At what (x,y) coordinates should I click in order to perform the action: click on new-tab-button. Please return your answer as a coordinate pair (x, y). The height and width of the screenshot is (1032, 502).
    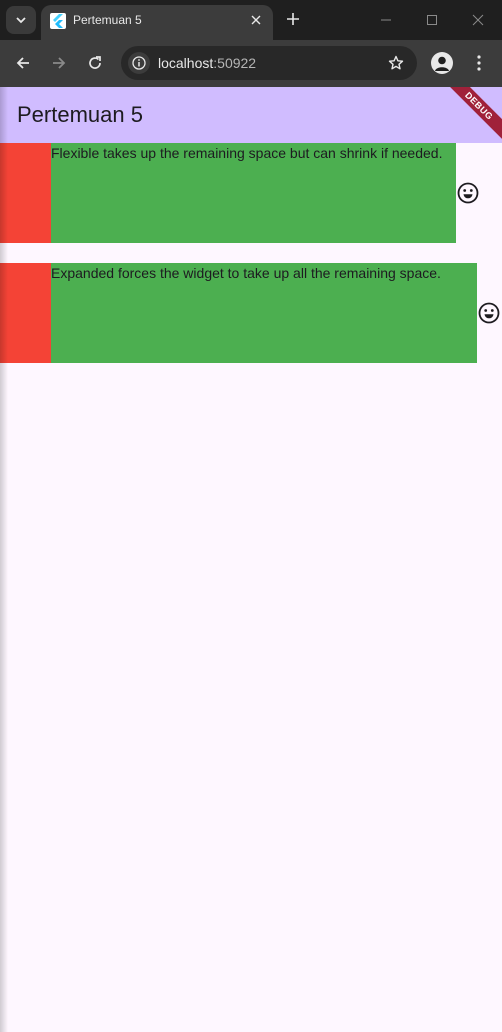
    Looking at the image, I should click on (293, 19).